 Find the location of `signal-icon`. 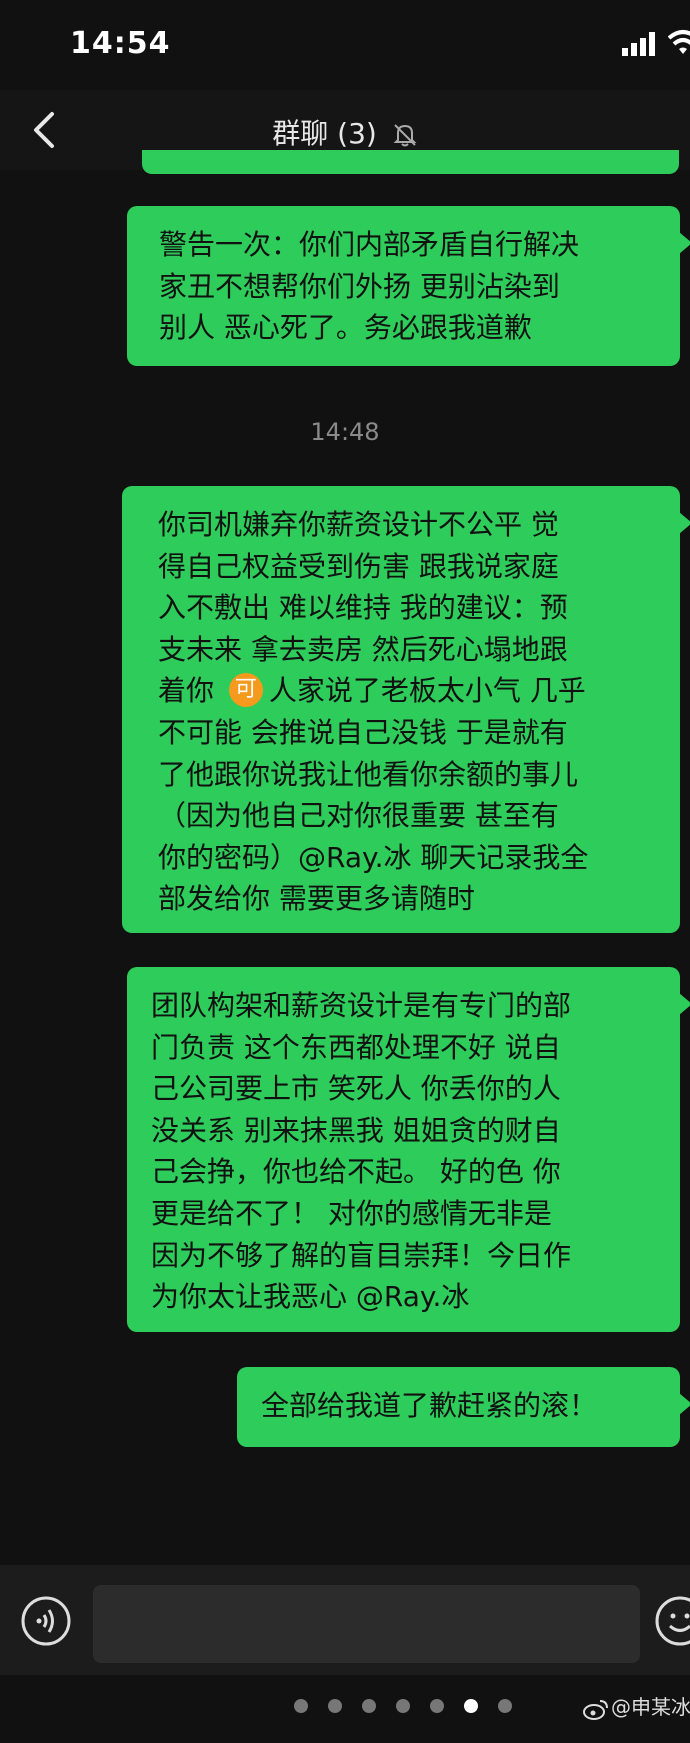

signal-icon is located at coordinates (638, 44).